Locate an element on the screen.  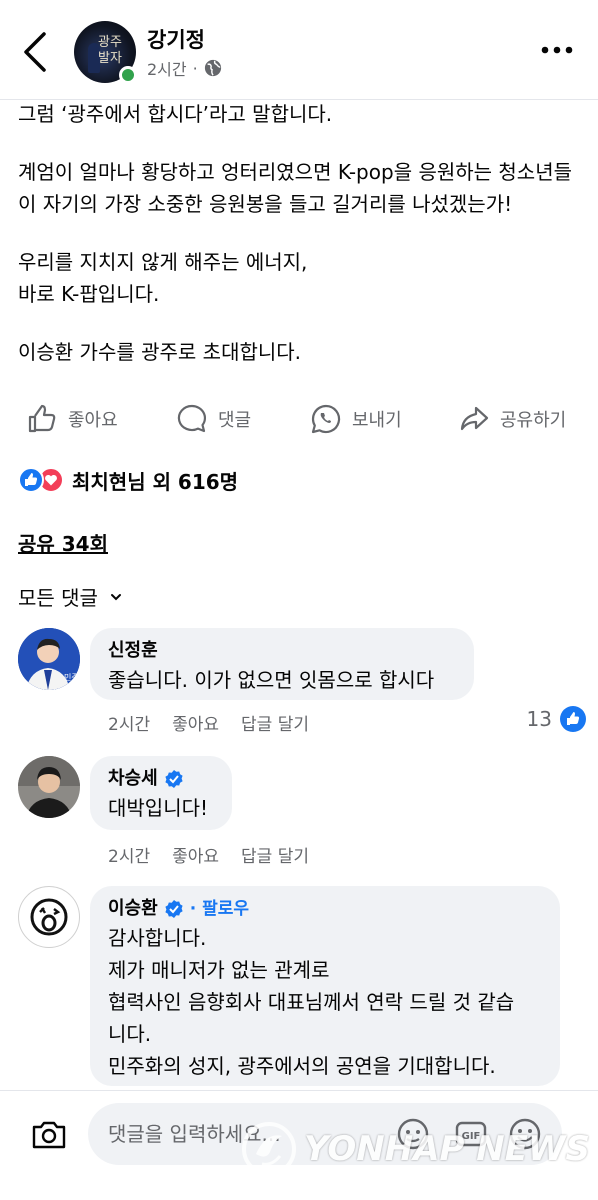
like-label: 좋아요 is located at coordinates (93, 420).